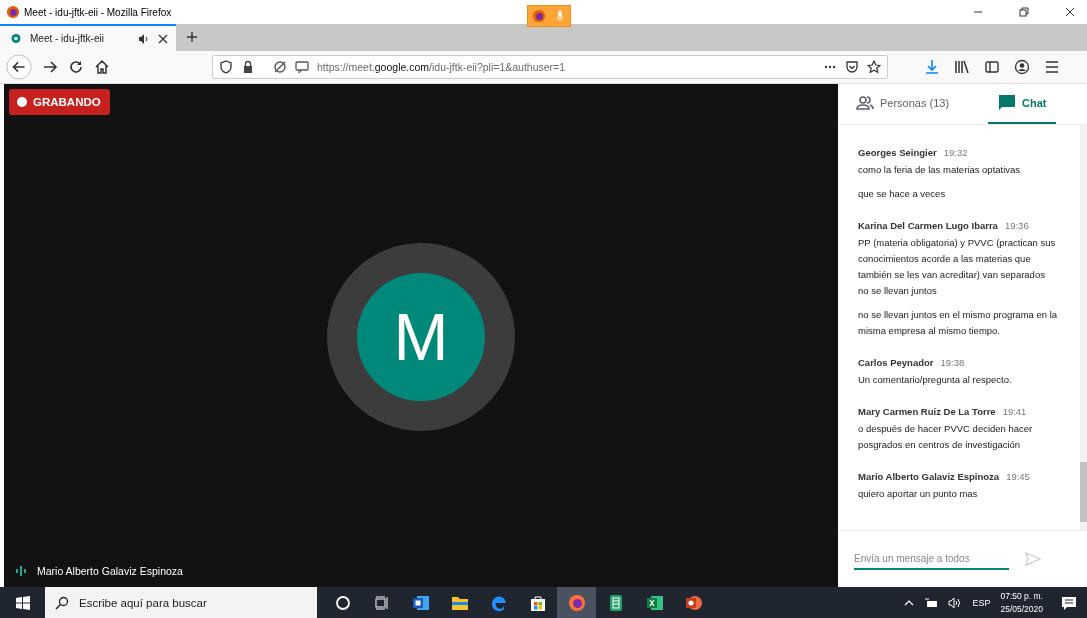 This screenshot has width=1087, height=618. I want to click on volume-icon, so click(955, 602).